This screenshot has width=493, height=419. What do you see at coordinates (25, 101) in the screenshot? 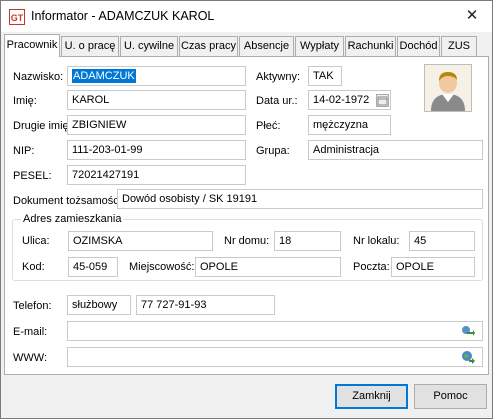
I see `firstname-label: Imię:` at bounding box center [25, 101].